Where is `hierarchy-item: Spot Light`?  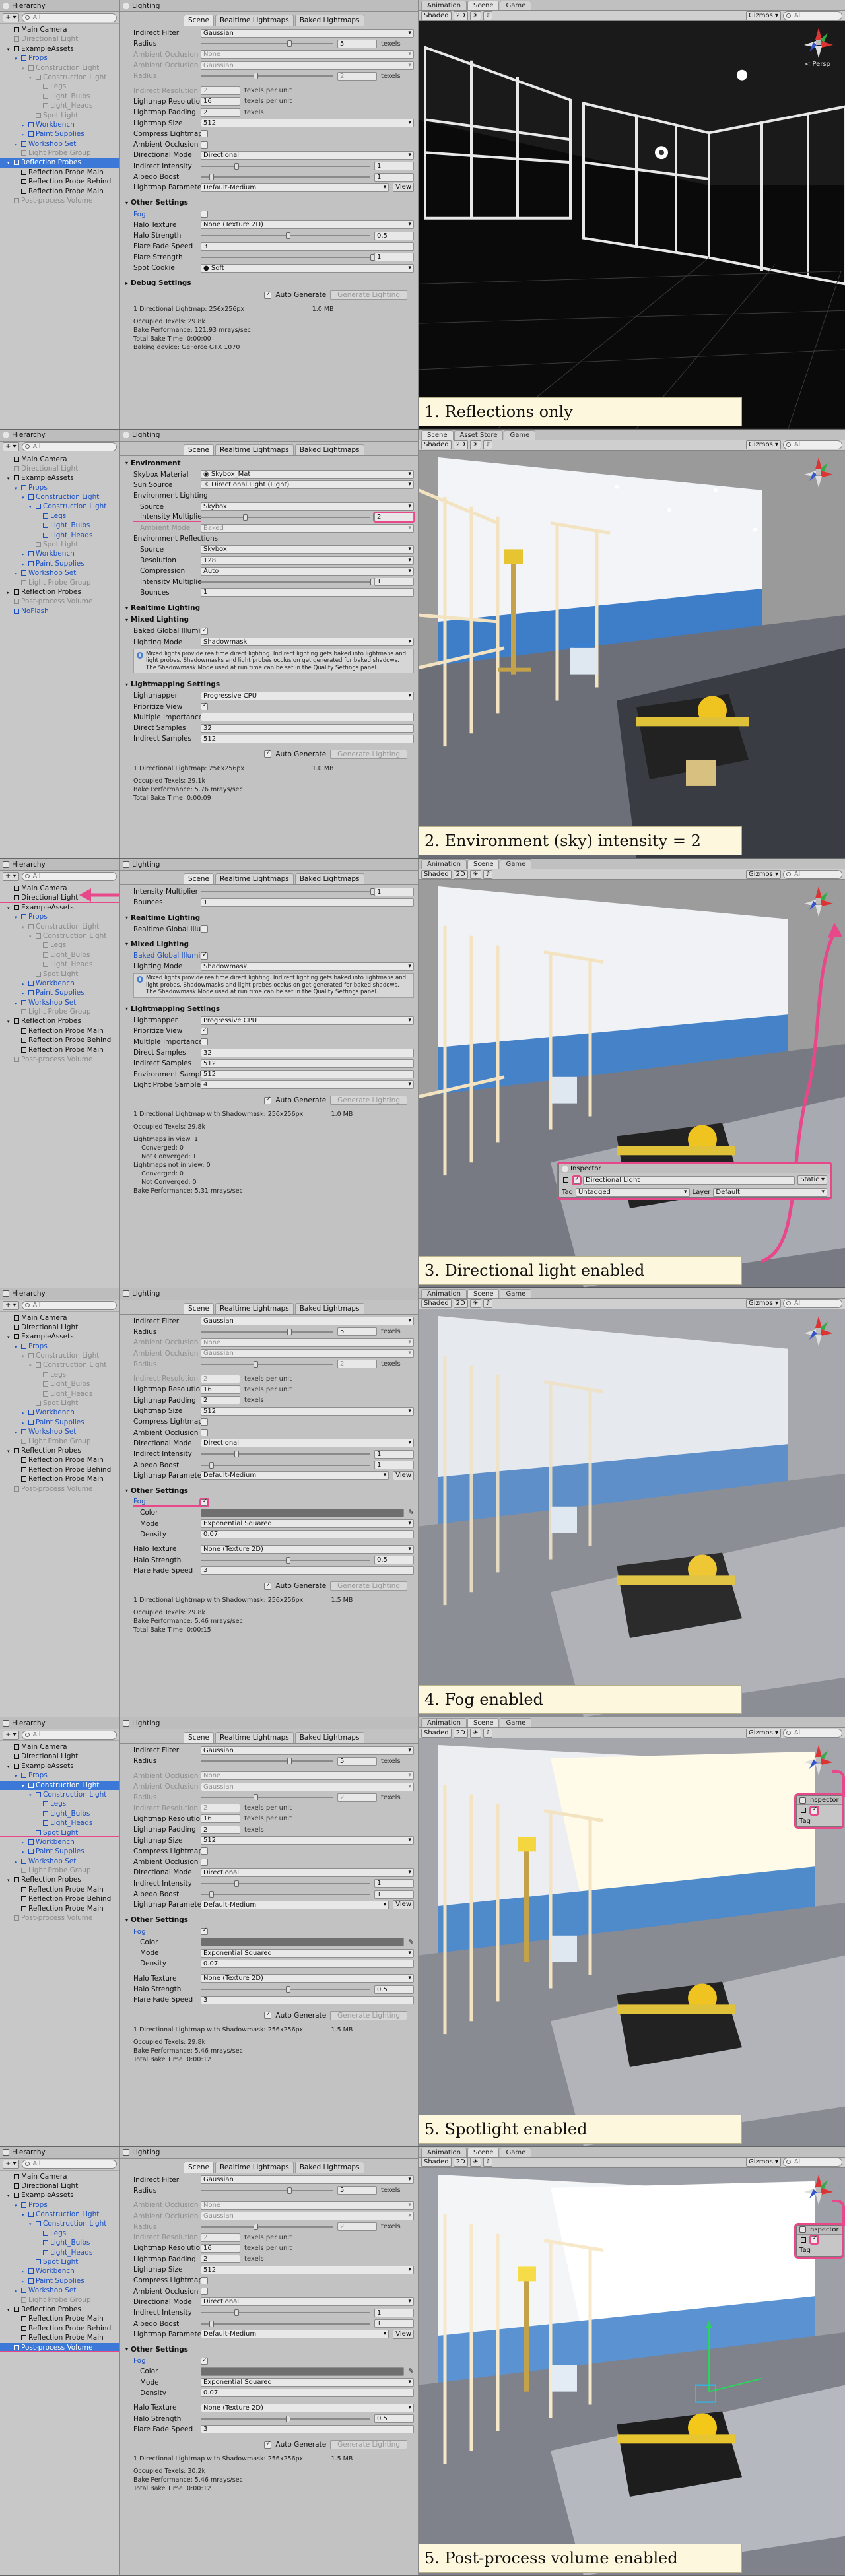
hierarchy-item: Spot Light is located at coordinates (59, 2261).